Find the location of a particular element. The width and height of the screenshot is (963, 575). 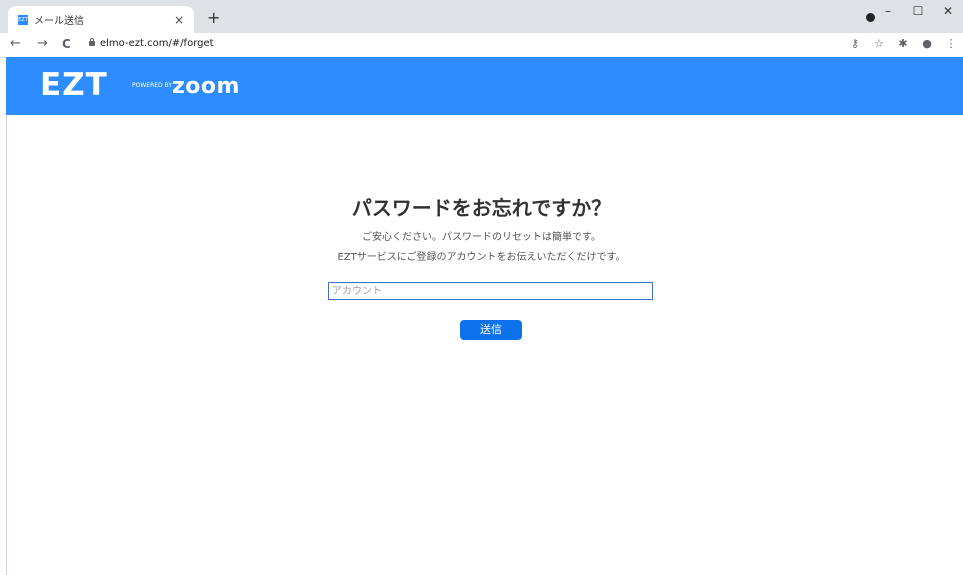

new-tab-button: + is located at coordinates (213, 17).